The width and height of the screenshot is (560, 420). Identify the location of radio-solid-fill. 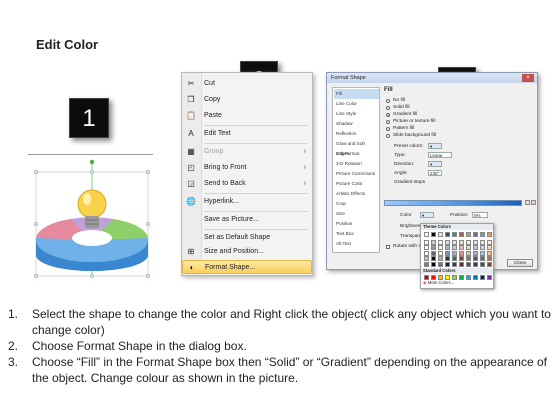
(388, 108).